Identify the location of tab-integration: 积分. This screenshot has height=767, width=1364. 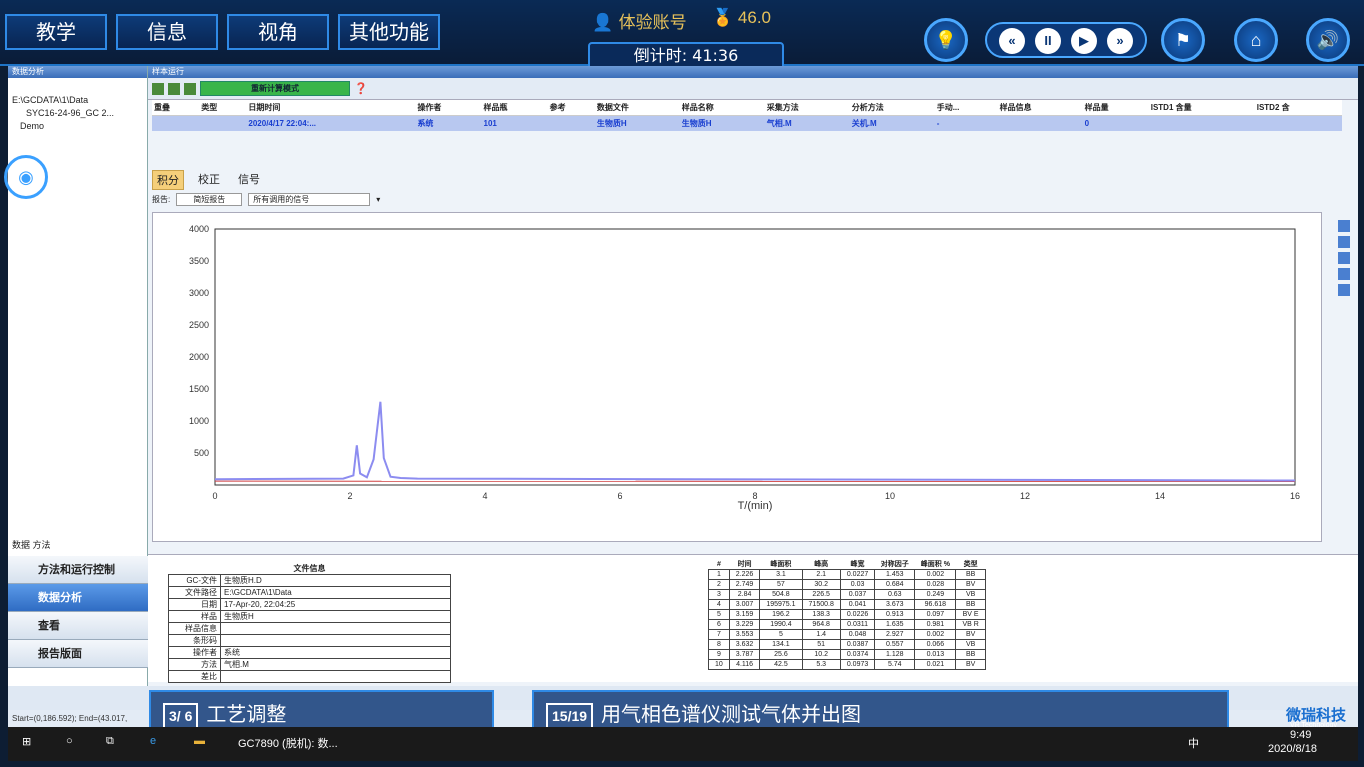
(168, 180).